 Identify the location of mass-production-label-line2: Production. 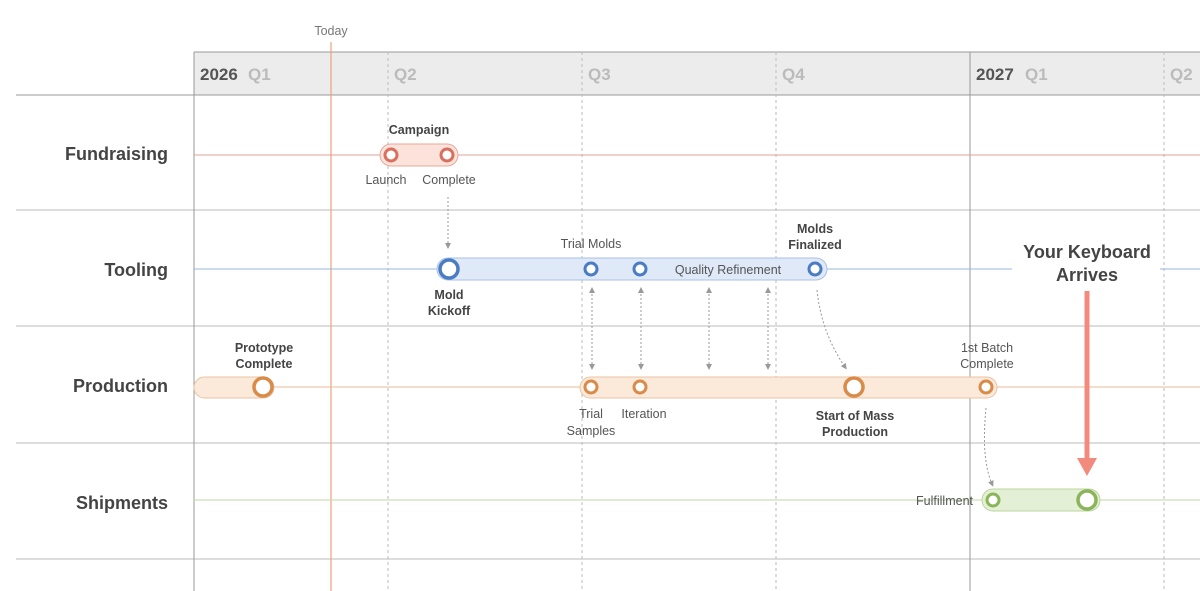
(855, 432).